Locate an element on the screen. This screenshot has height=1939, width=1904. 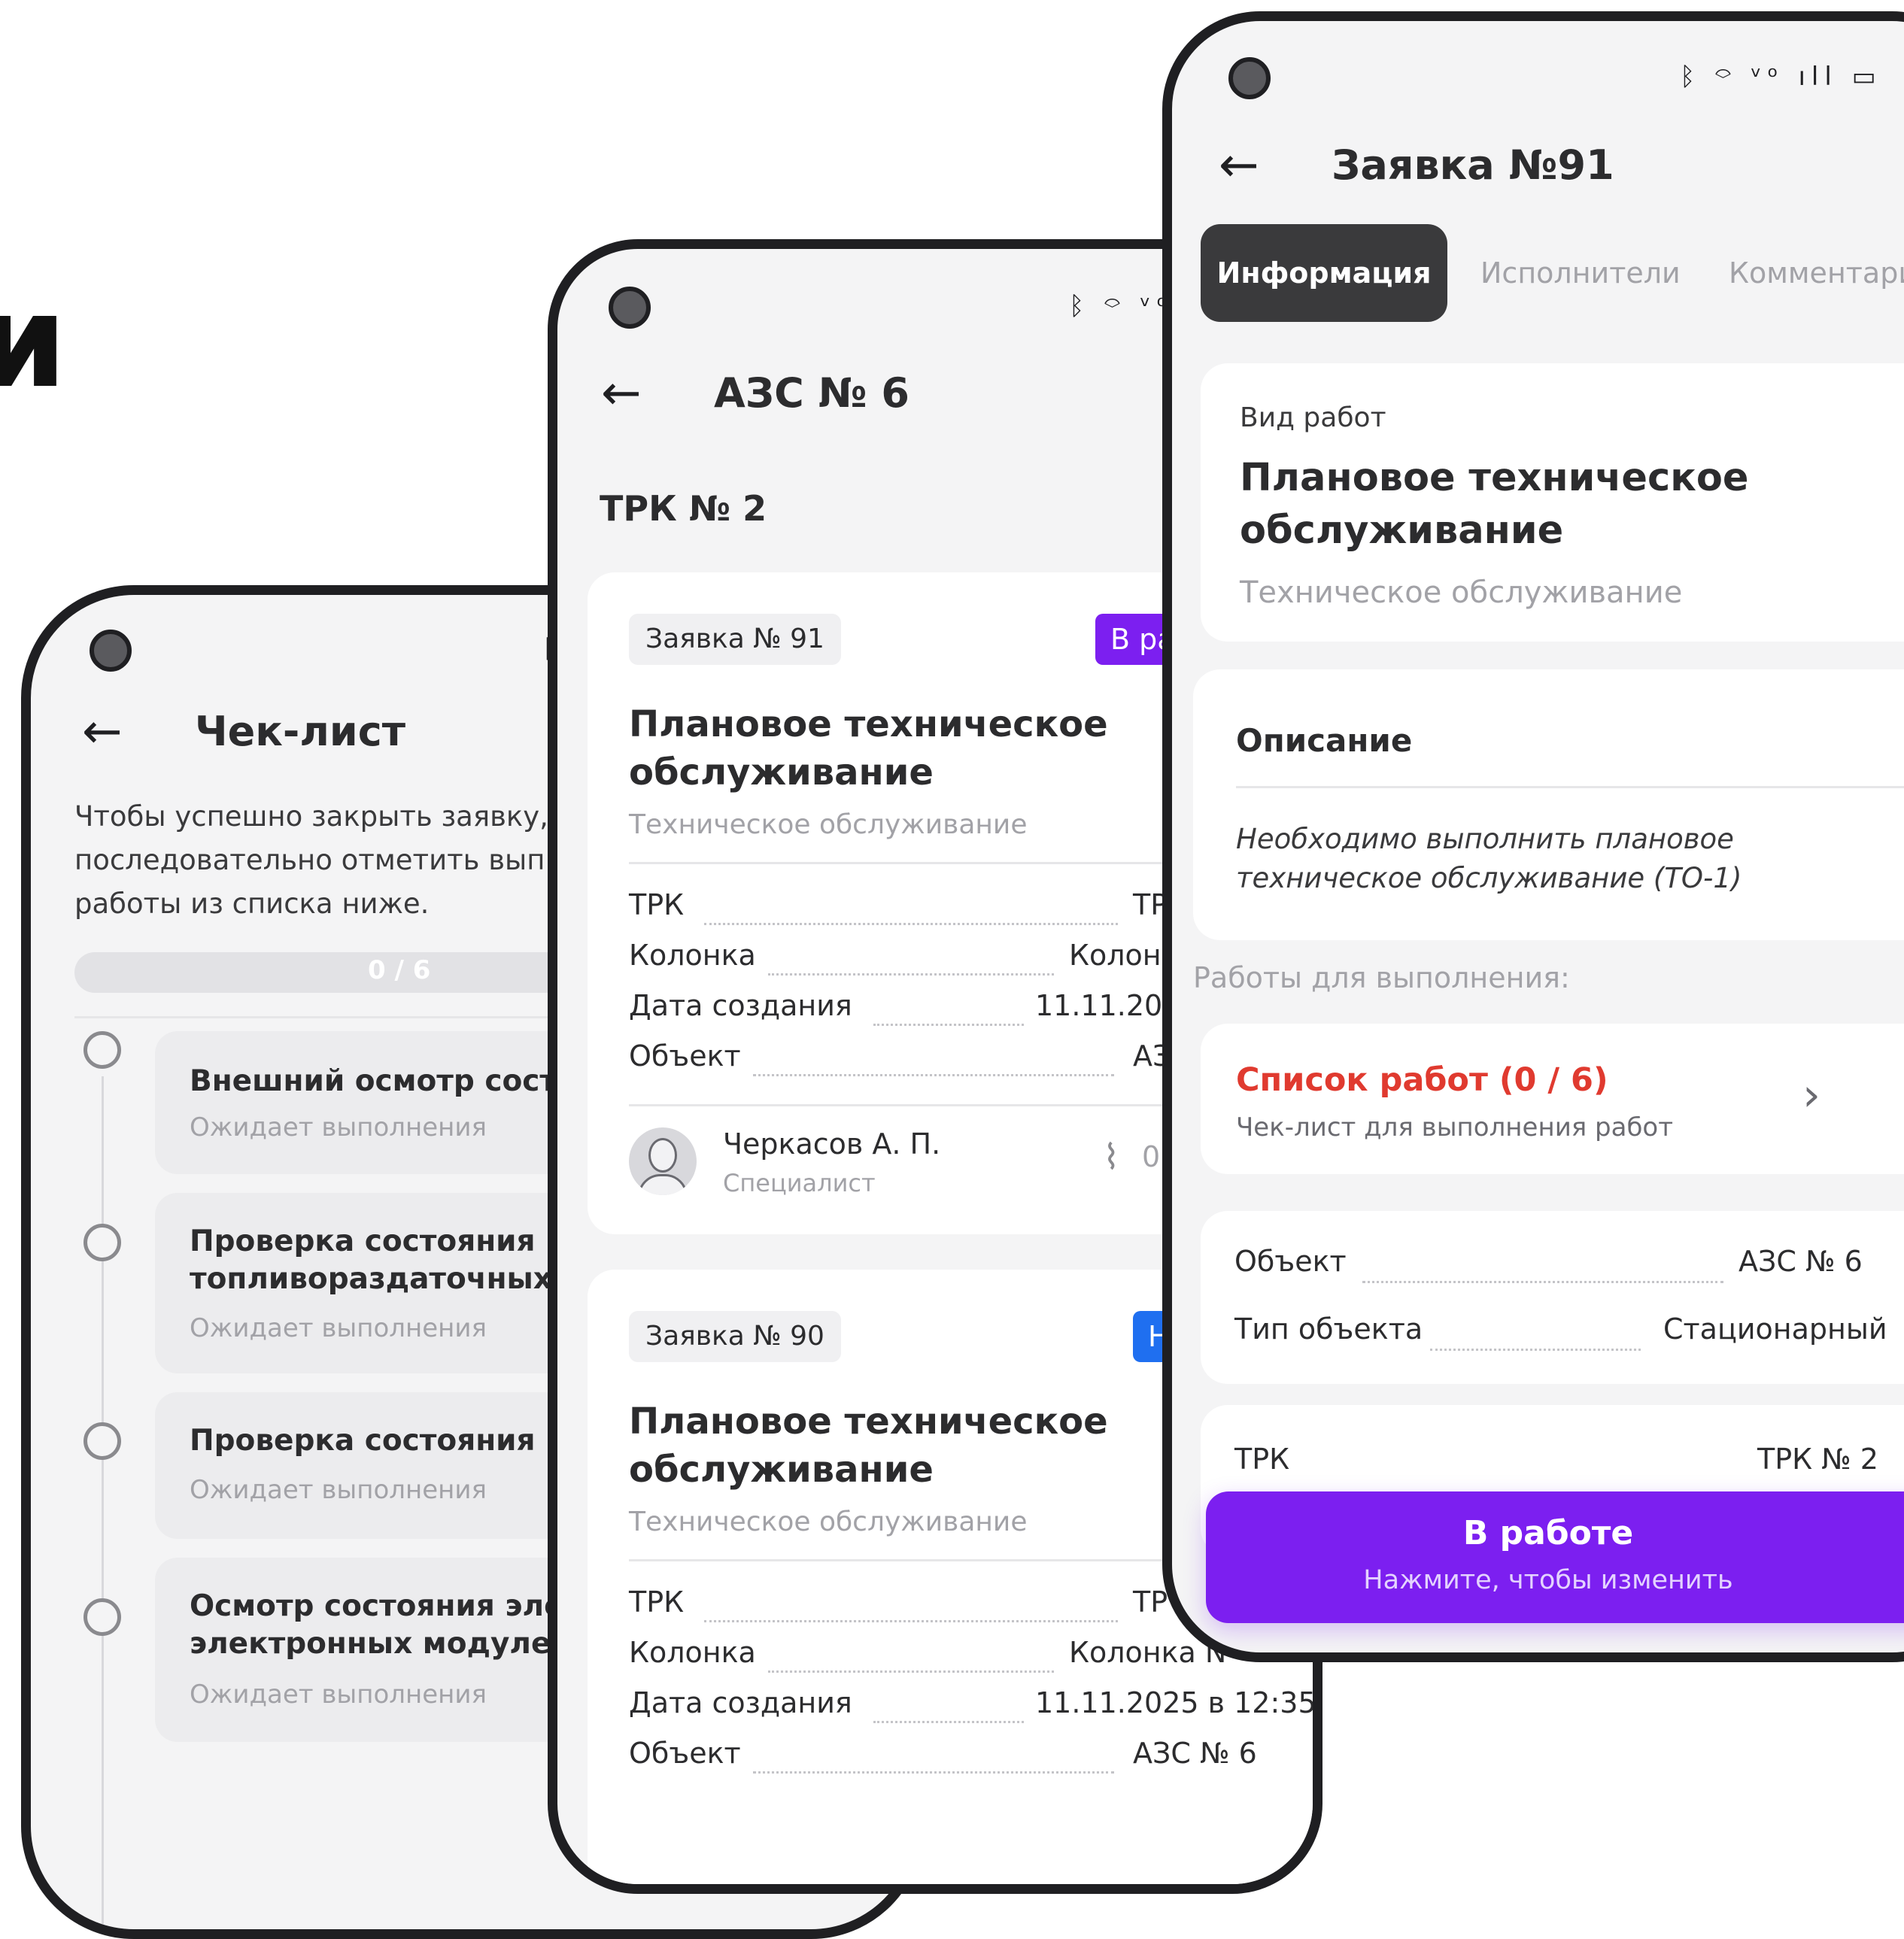
status-bar-icons: ᛒ ⌔ ᵛᵒ is located at coordinates (1121, 306).